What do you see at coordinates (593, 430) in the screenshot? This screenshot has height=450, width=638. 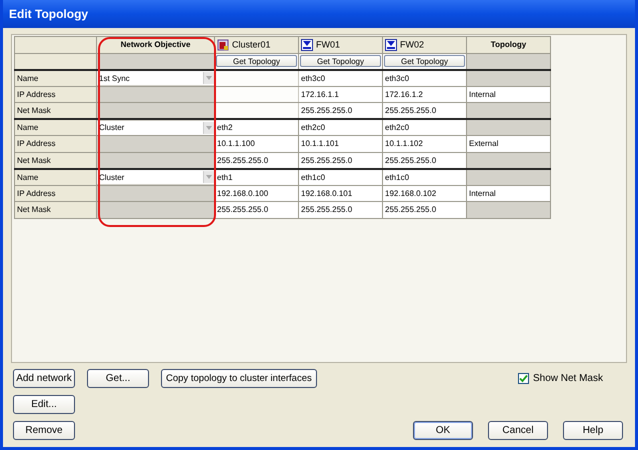 I see `dialog-button: Help` at bounding box center [593, 430].